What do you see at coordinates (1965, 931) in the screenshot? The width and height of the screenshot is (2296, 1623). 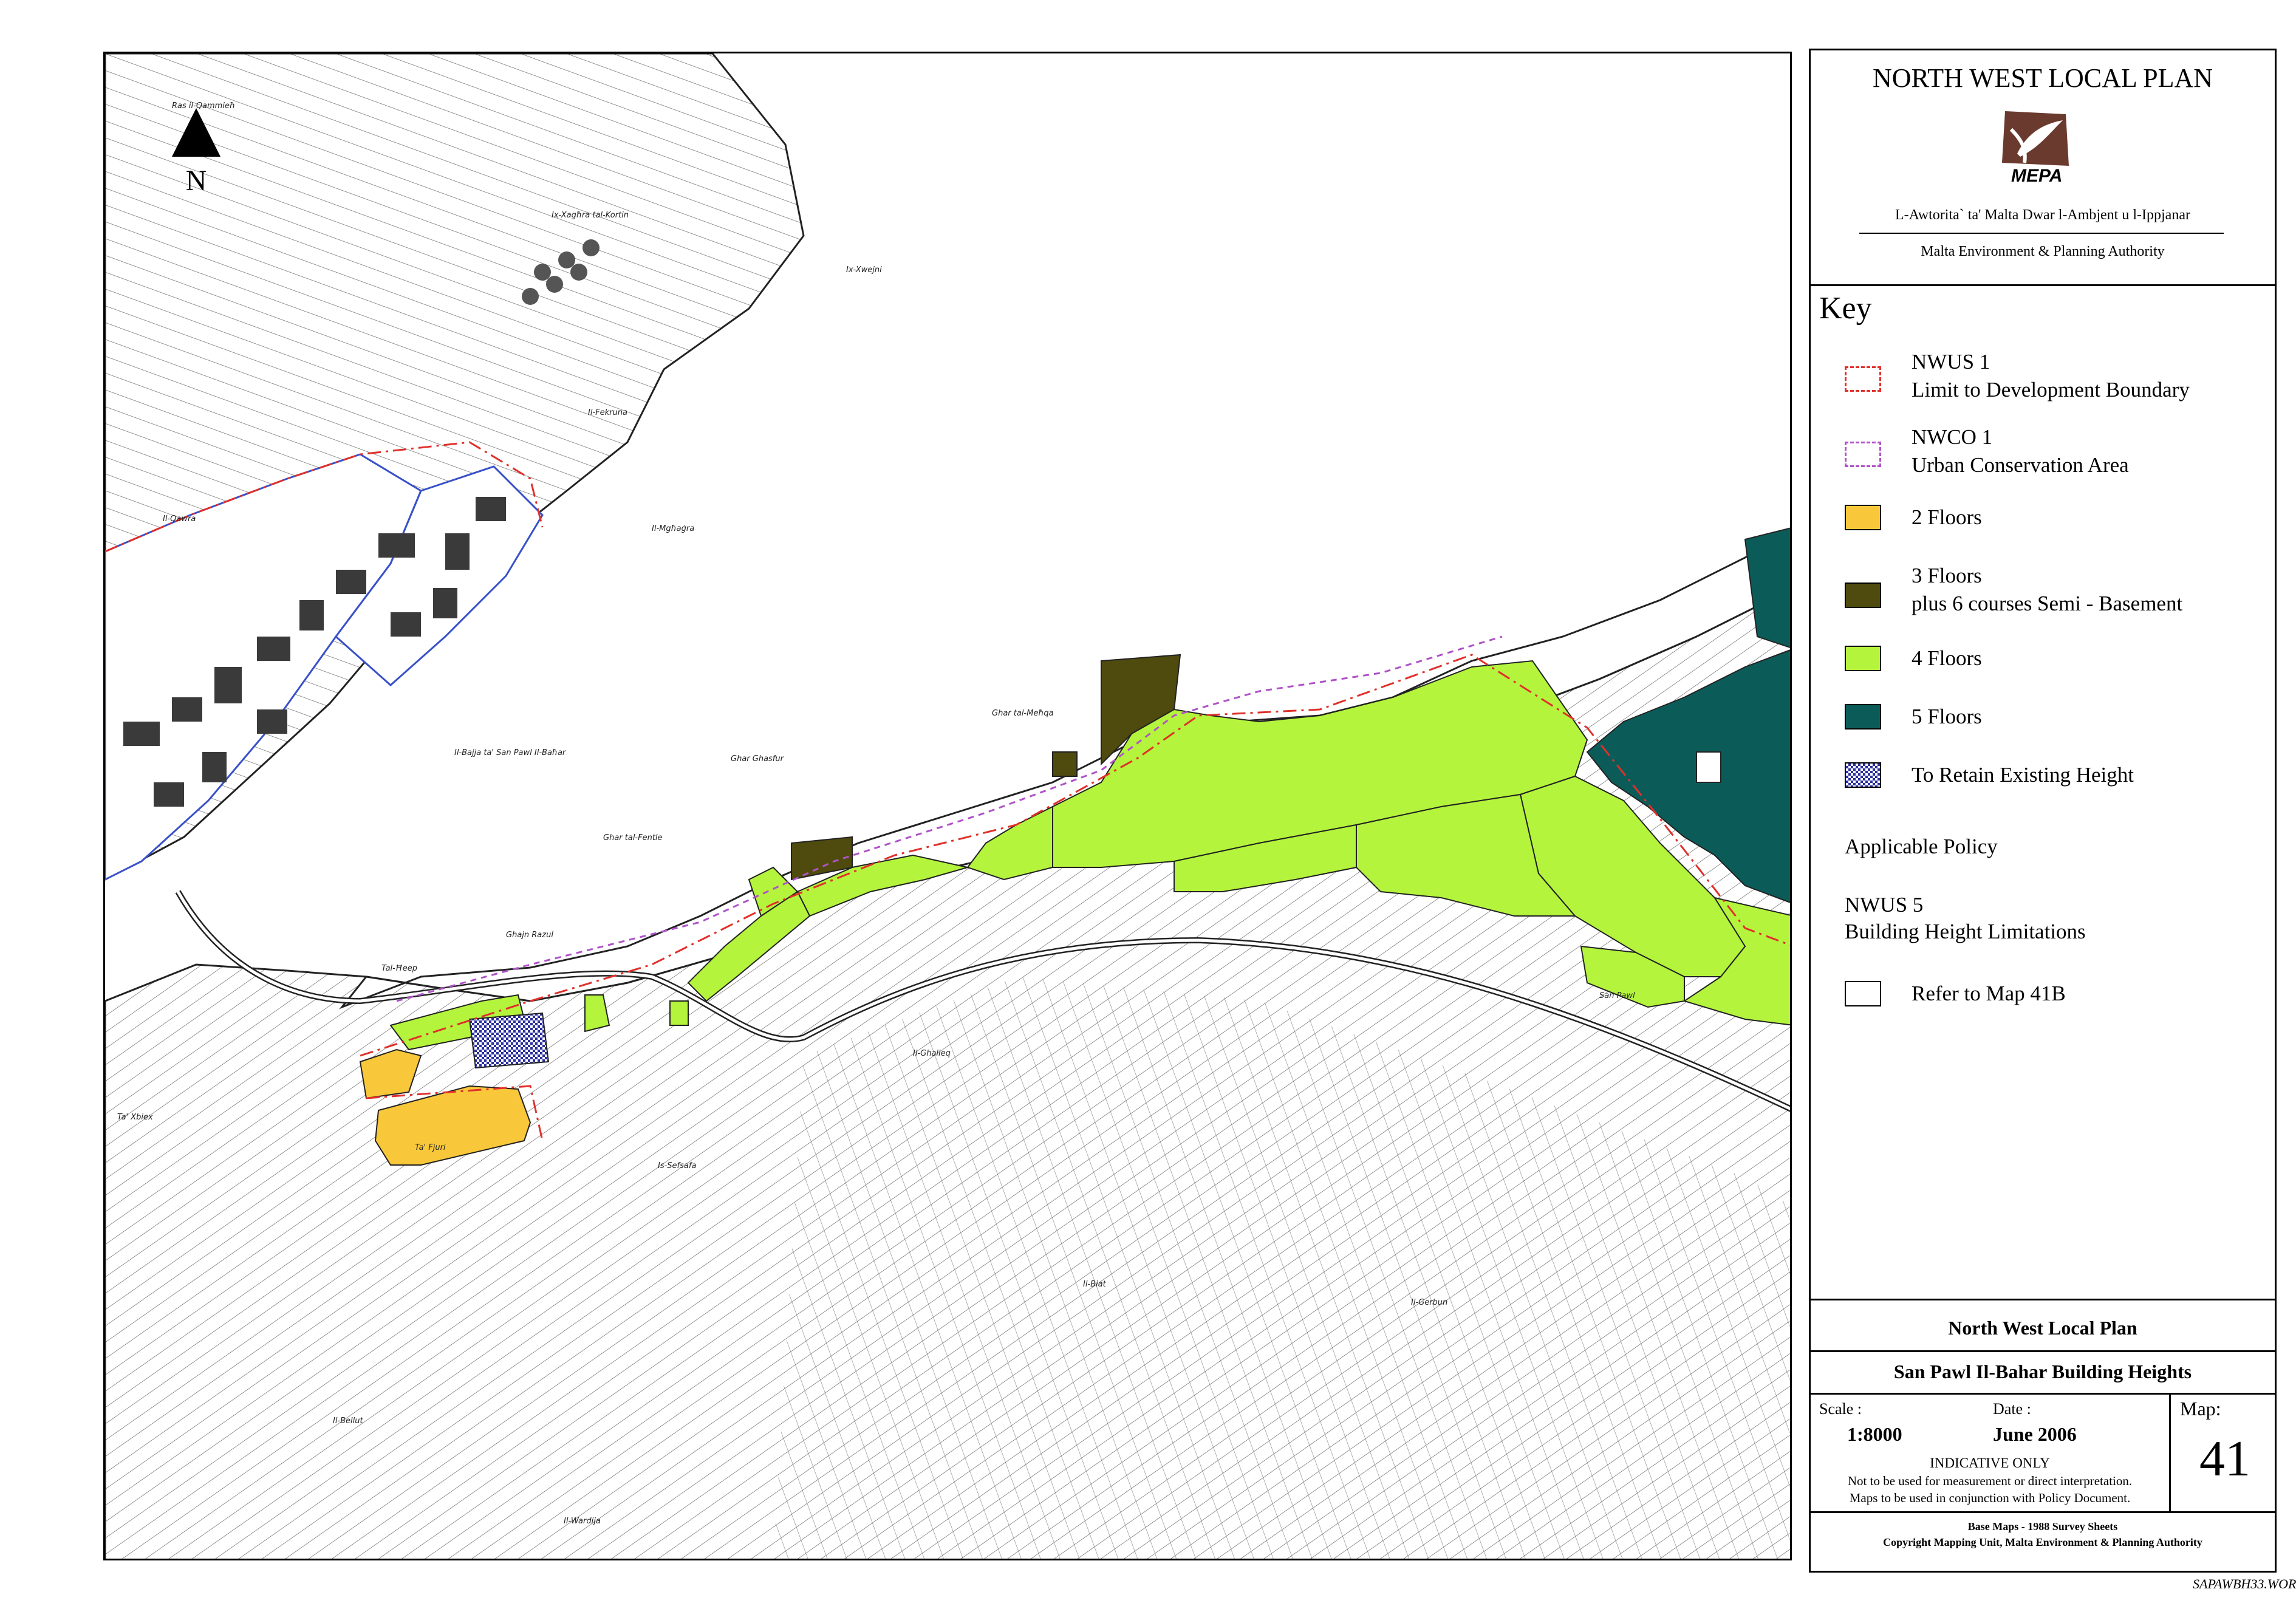 I see `policy-label: Building Height Limitations` at bounding box center [1965, 931].